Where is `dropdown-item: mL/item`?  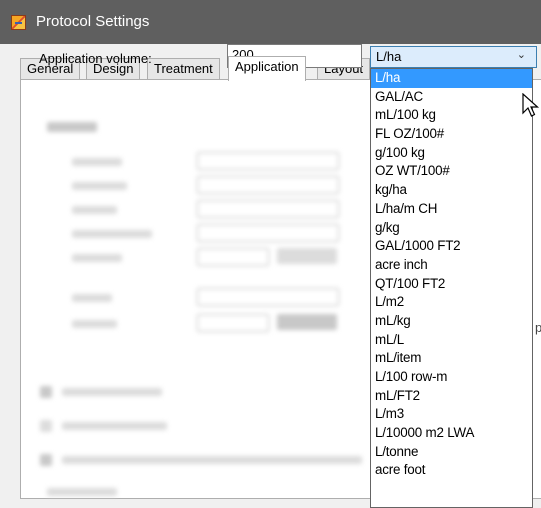
dropdown-item: mL/item is located at coordinates (451, 358).